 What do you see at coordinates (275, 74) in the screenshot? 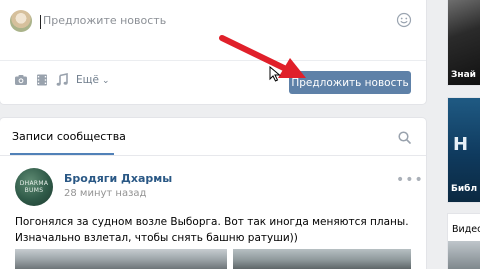
I see `mouse-cursor-icon` at bounding box center [275, 74].